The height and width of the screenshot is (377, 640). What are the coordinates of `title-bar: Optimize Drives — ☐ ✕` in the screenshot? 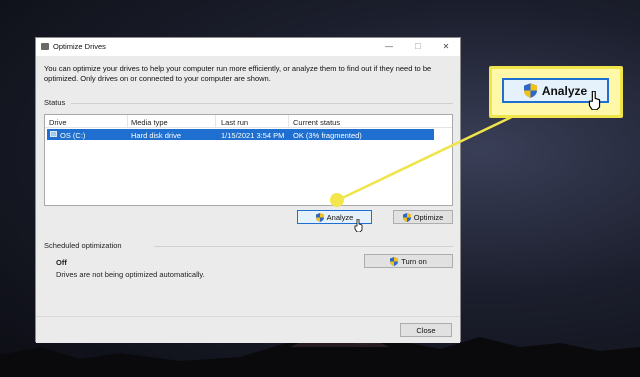 It's located at (248, 47).